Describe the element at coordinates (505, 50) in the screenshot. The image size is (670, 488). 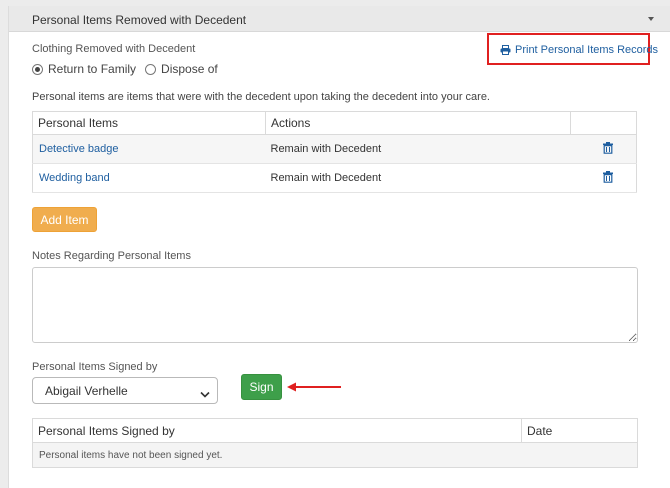
I see `printer-icon` at that location.